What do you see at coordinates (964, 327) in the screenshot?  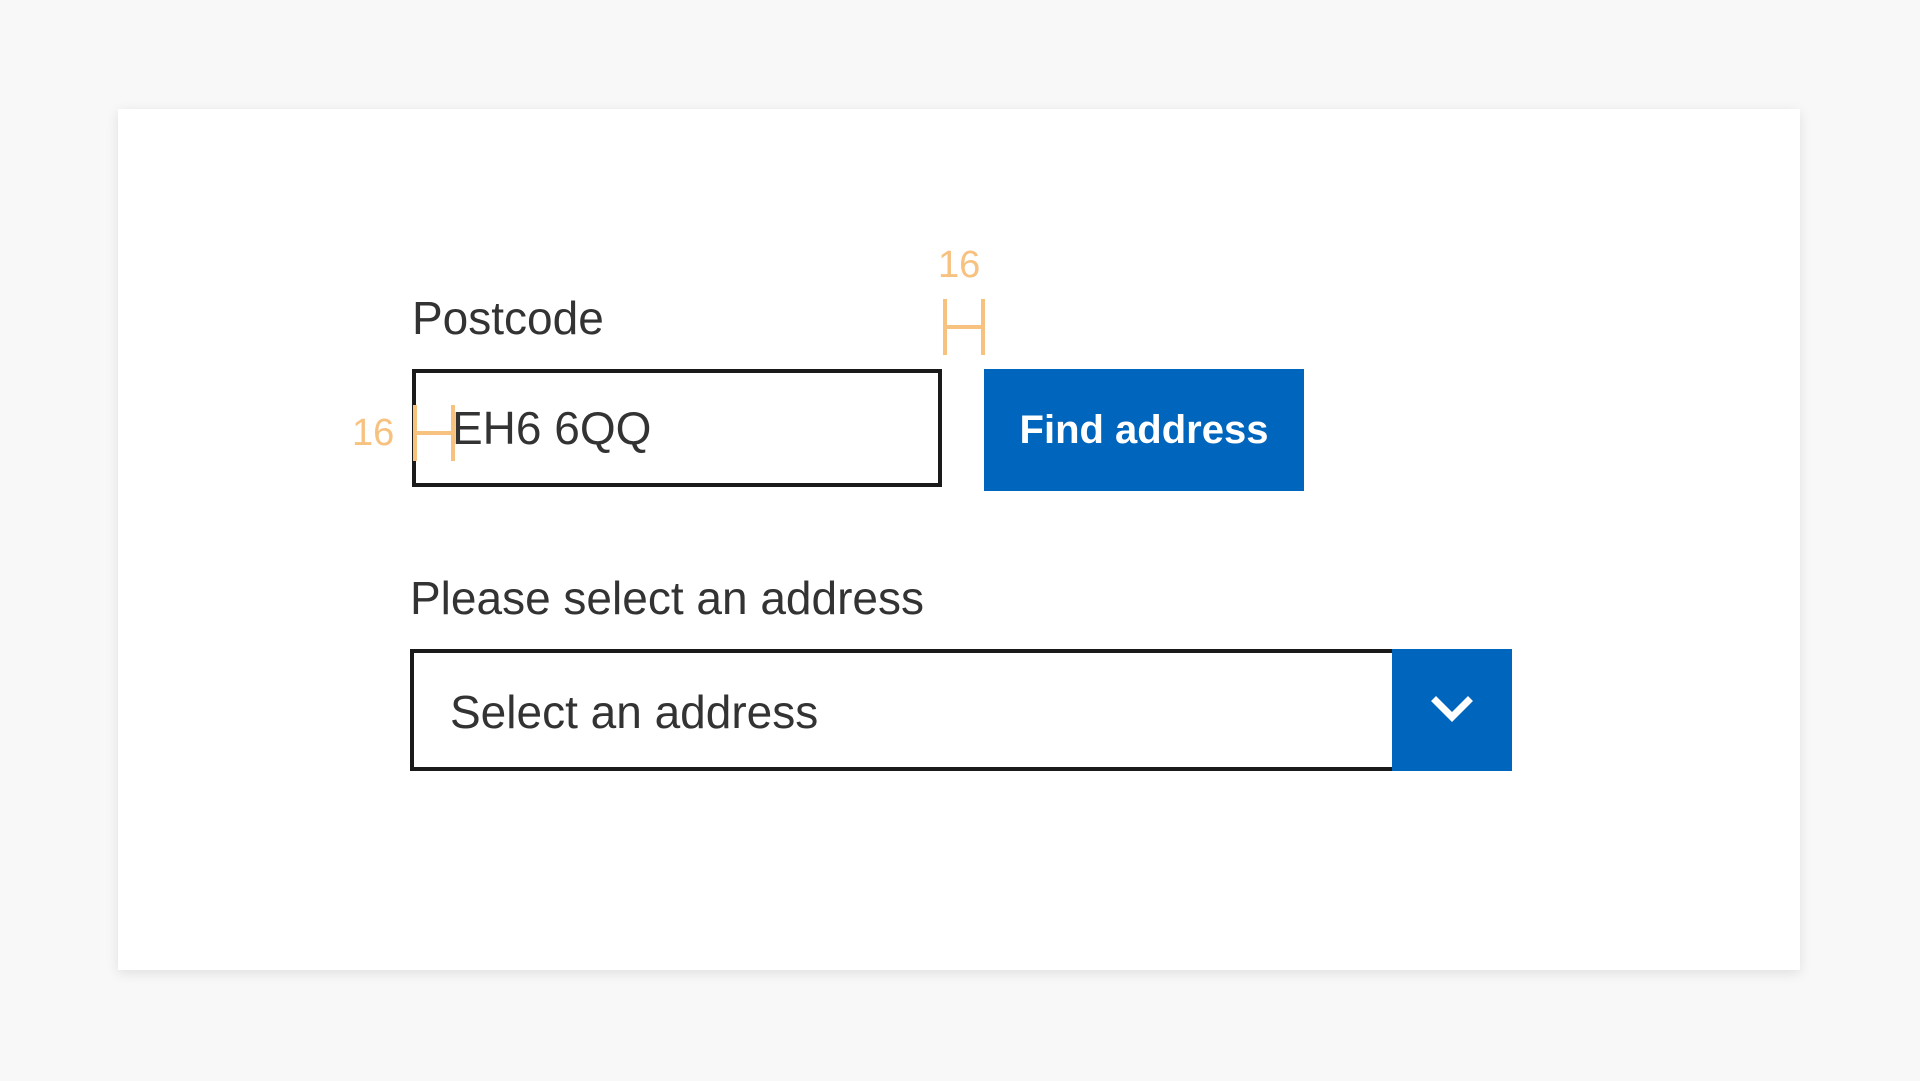 I see `gap-annotation-bracket` at bounding box center [964, 327].